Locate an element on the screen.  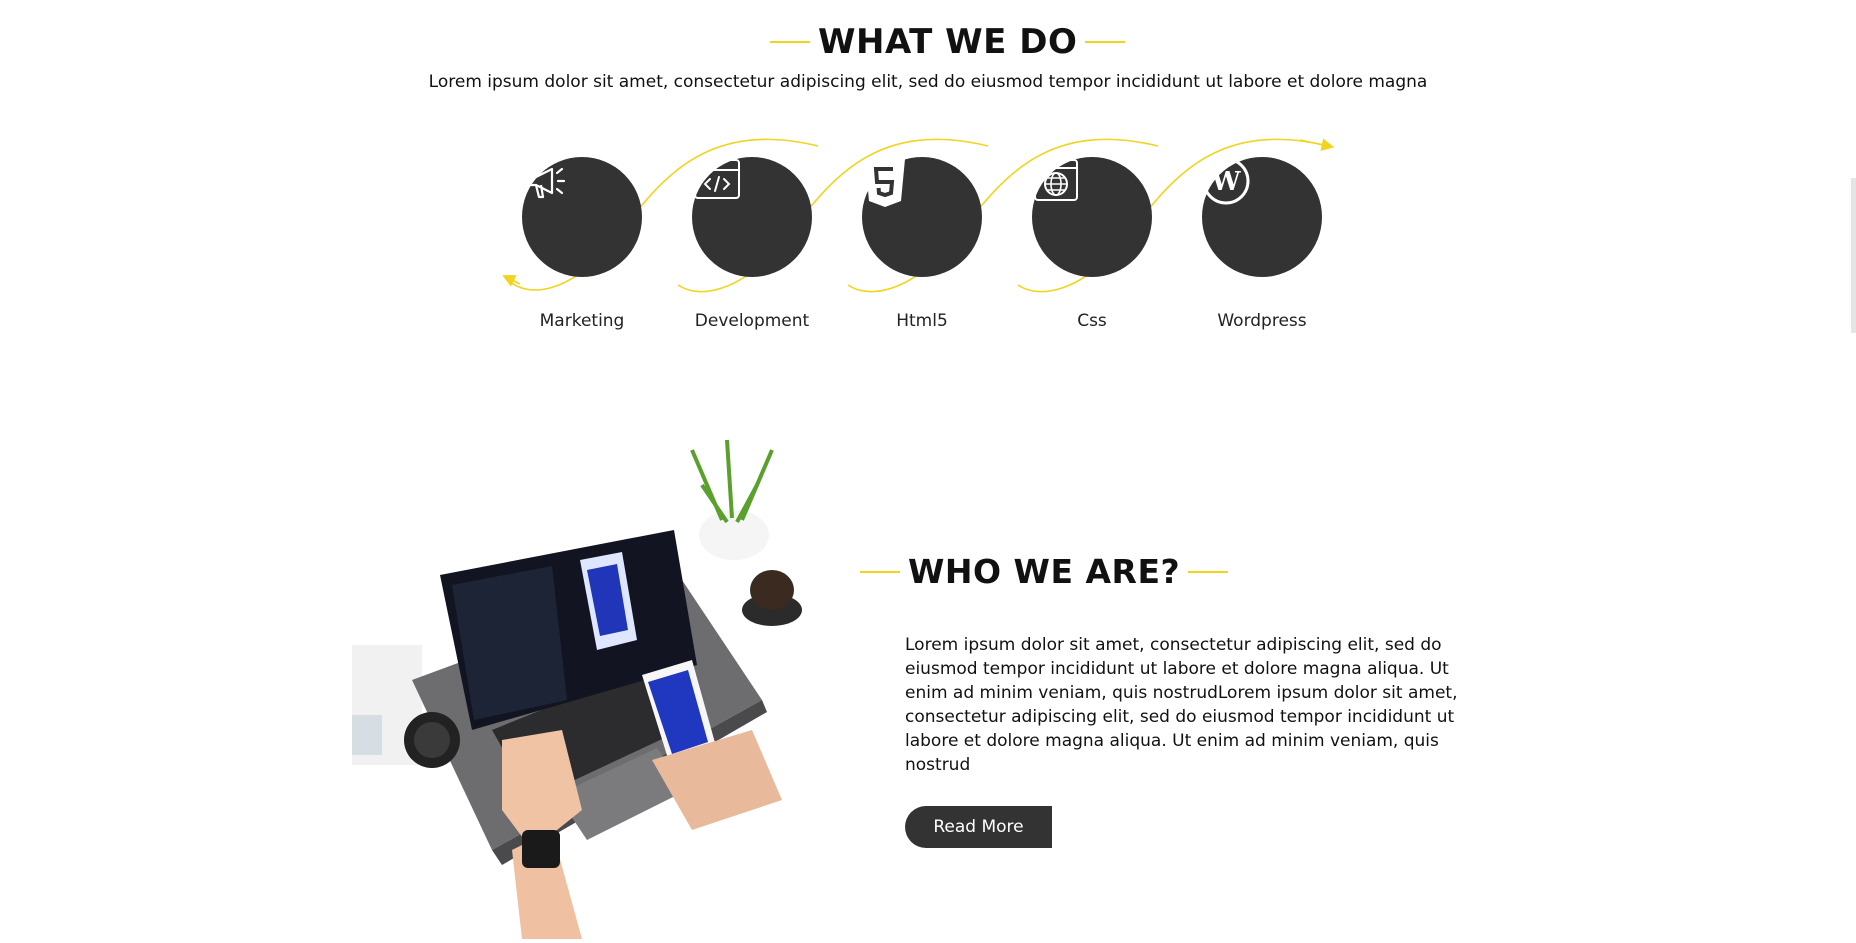
service-label-development: Development is located at coordinates (752, 321).